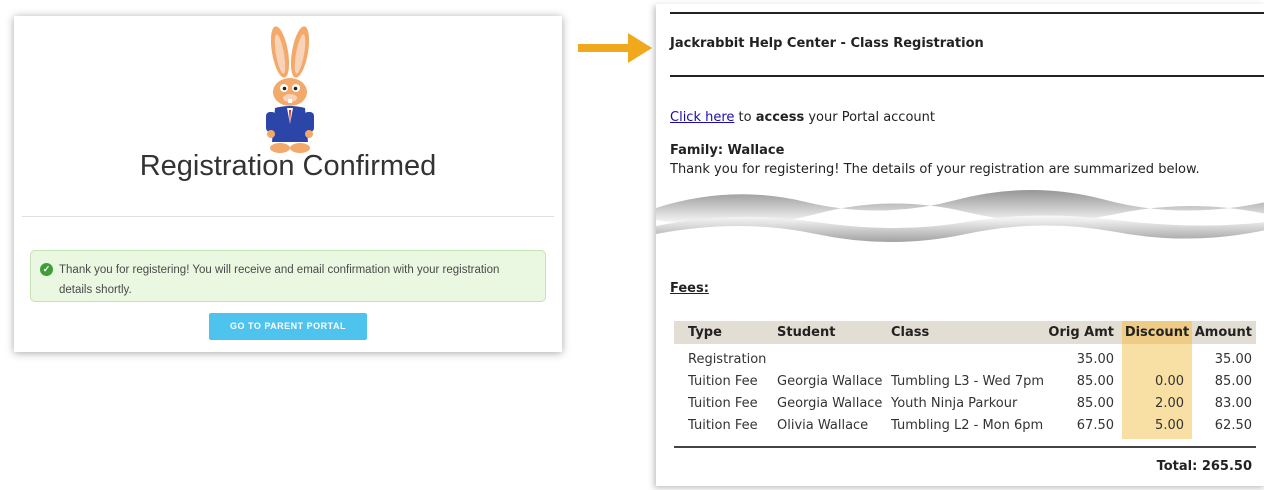  What do you see at coordinates (806, 332) in the screenshot?
I see `column-header-student: Student` at bounding box center [806, 332].